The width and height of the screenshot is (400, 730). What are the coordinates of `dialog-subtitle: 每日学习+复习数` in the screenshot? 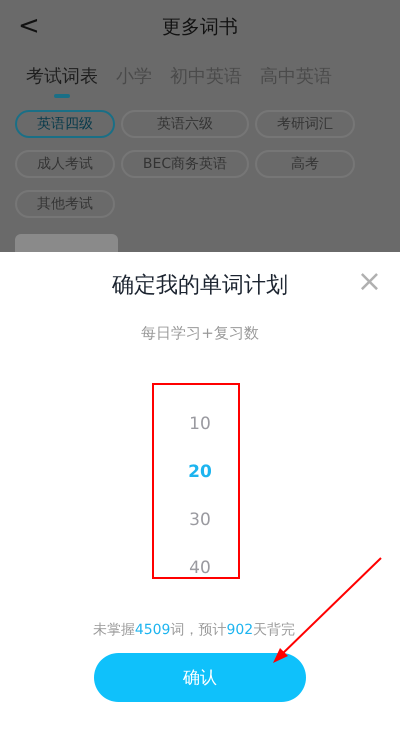 It's located at (200, 333).